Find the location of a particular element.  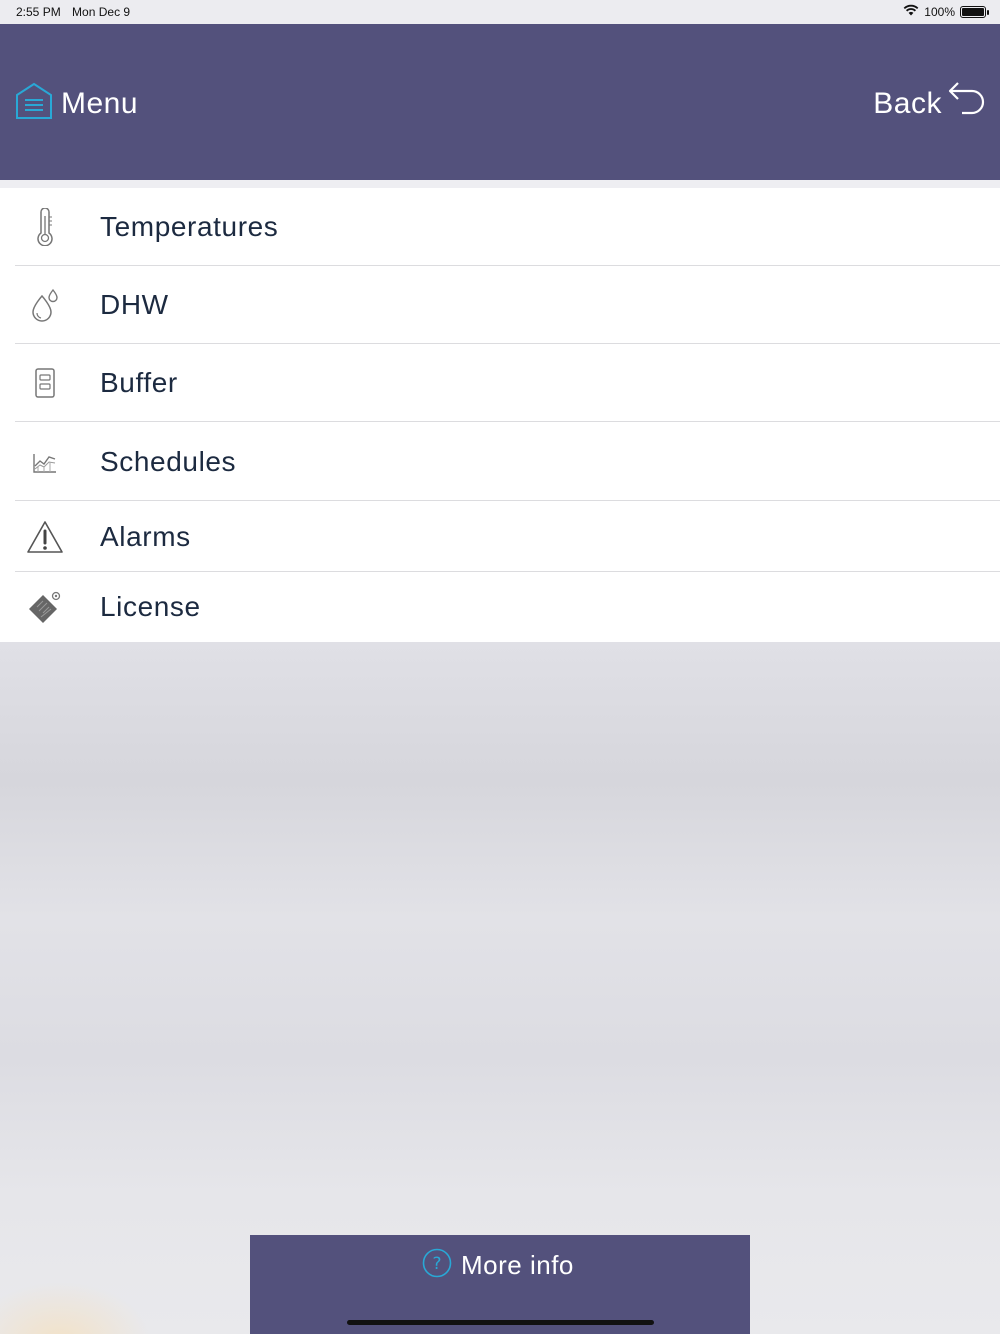

back-label: Back is located at coordinates (907, 103).